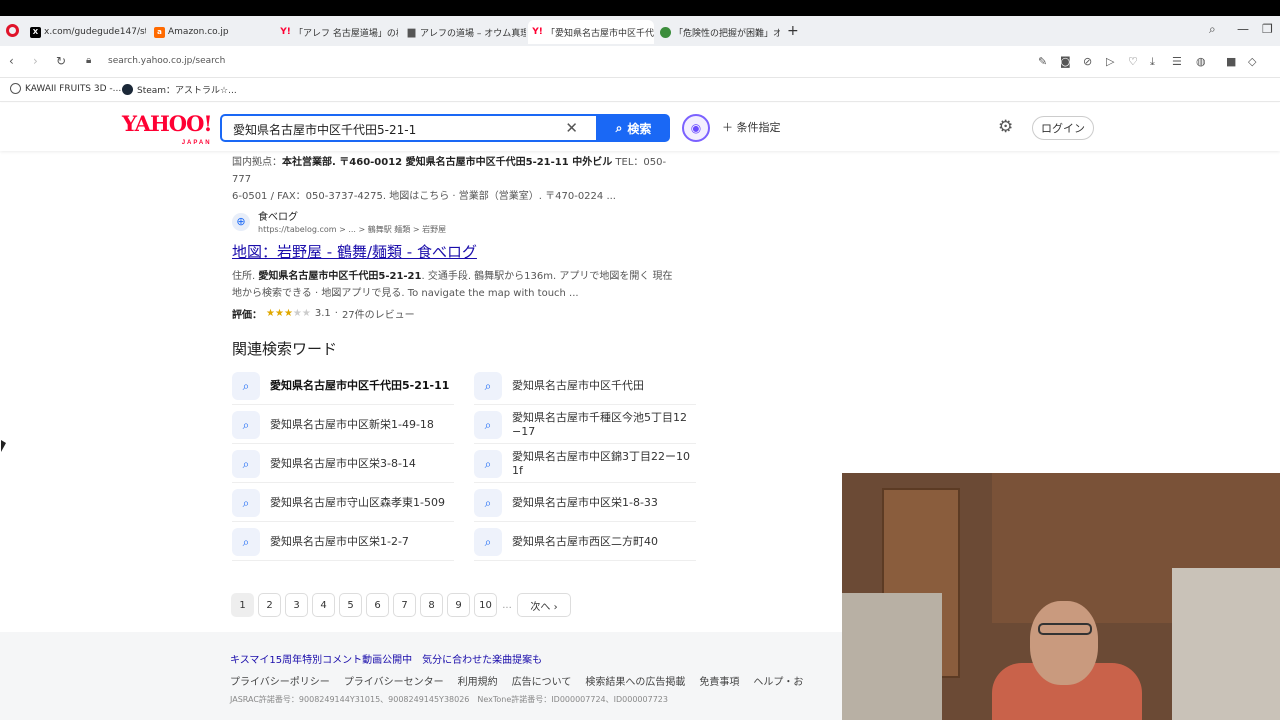 This screenshot has width=1280, height=720. What do you see at coordinates (198, 32) in the screenshot?
I see `tab-label: Amazon.co.jp` at bounding box center [198, 32].